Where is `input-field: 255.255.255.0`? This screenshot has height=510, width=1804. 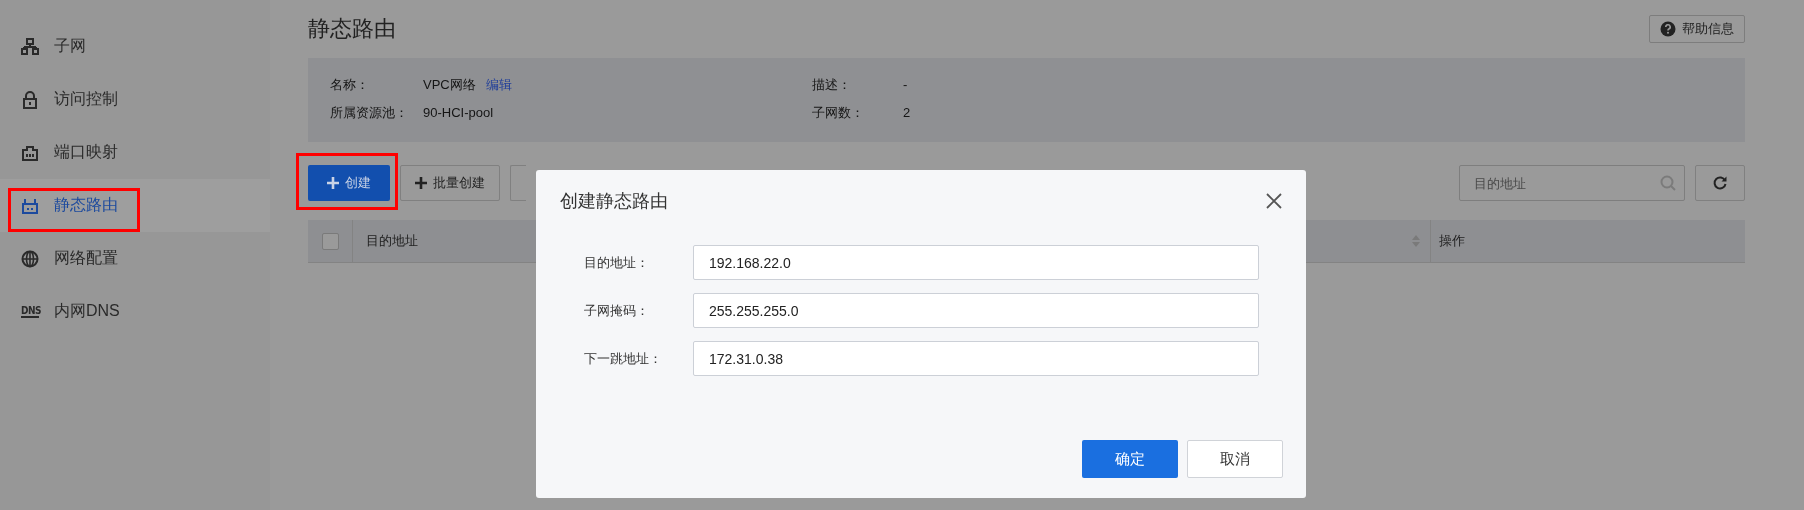
input-field: 255.255.255.0 is located at coordinates (976, 310).